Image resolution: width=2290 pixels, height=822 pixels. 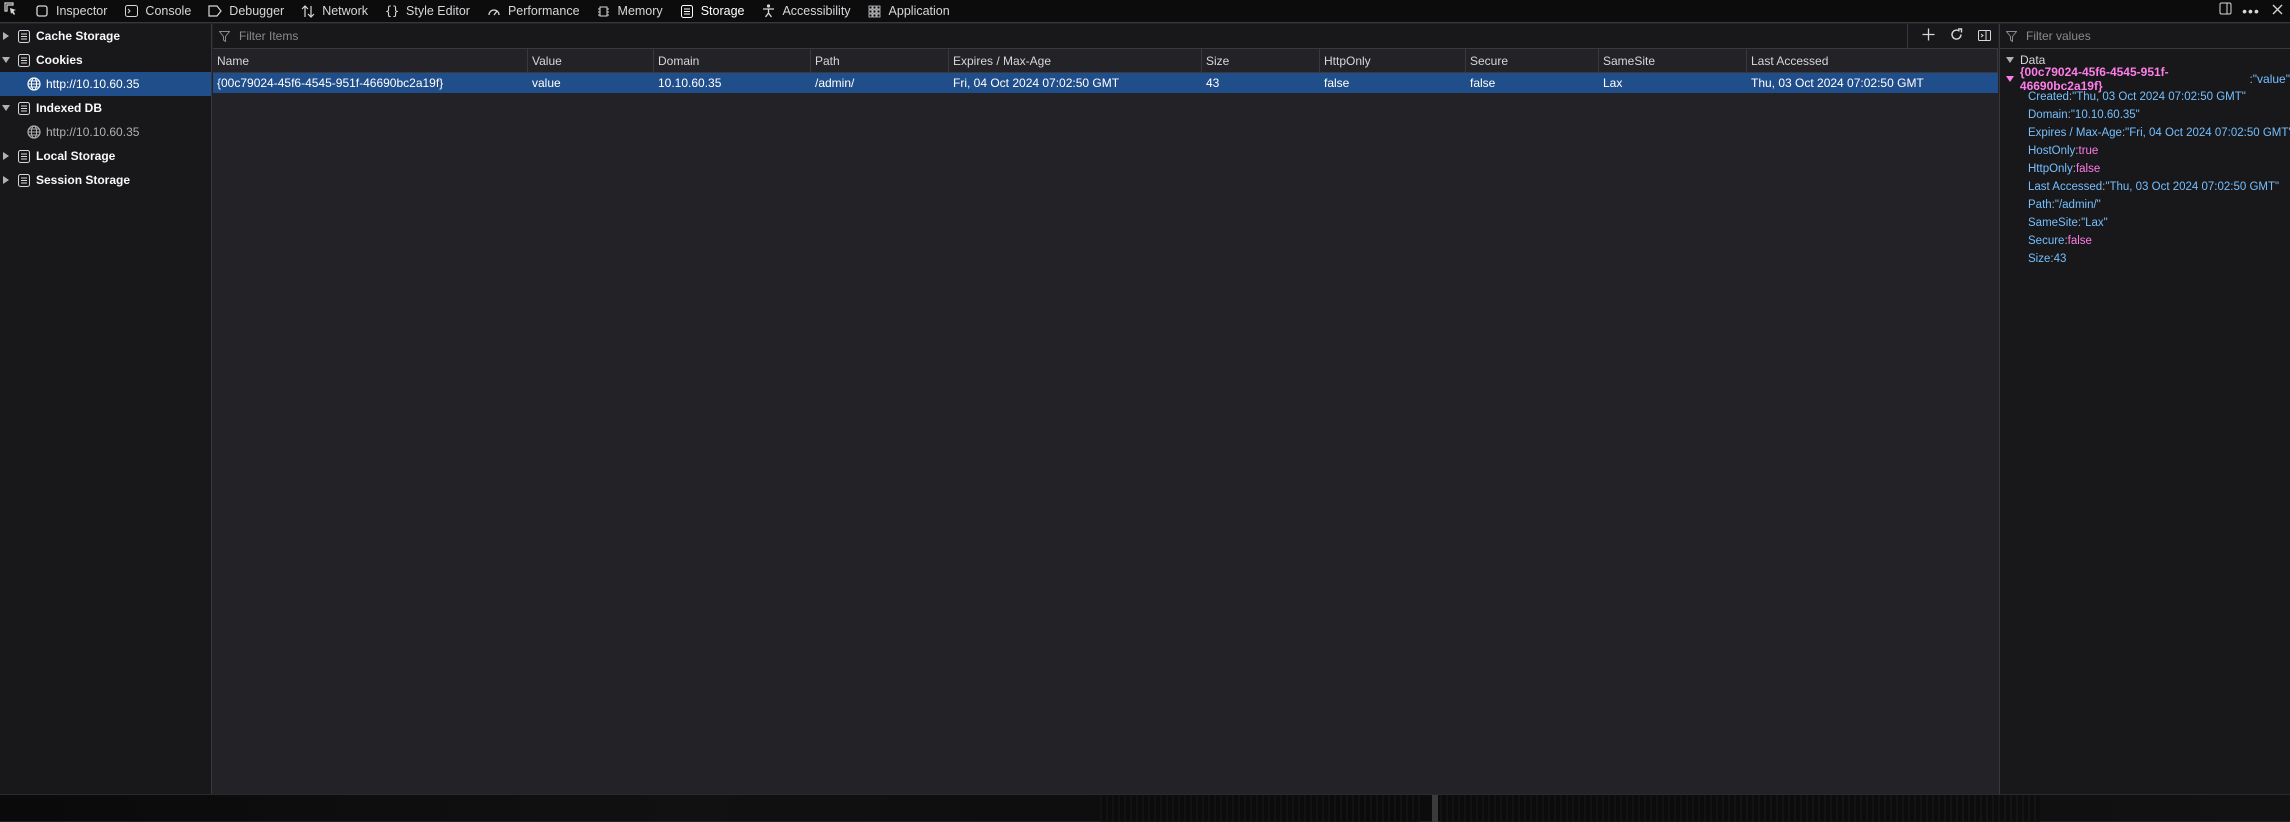 What do you see at coordinates (69, 108) in the screenshot?
I see `tree-item-label: Indexed DB` at bounding box center [69, 108].